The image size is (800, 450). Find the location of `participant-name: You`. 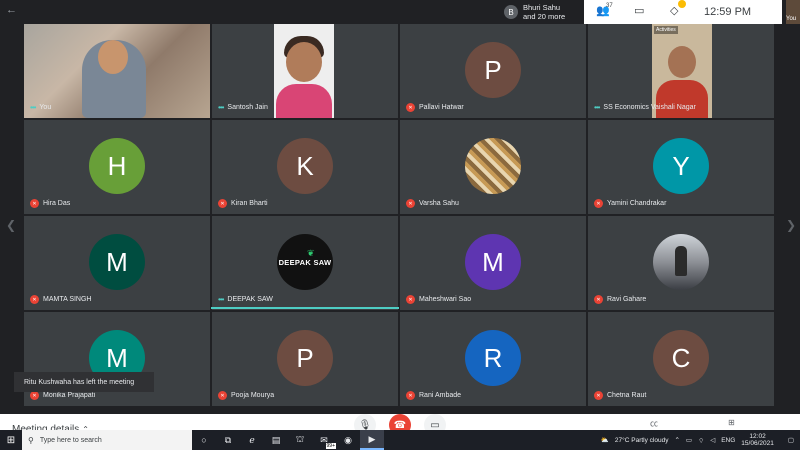

participant-name: You is located at coordinates (45, 107).